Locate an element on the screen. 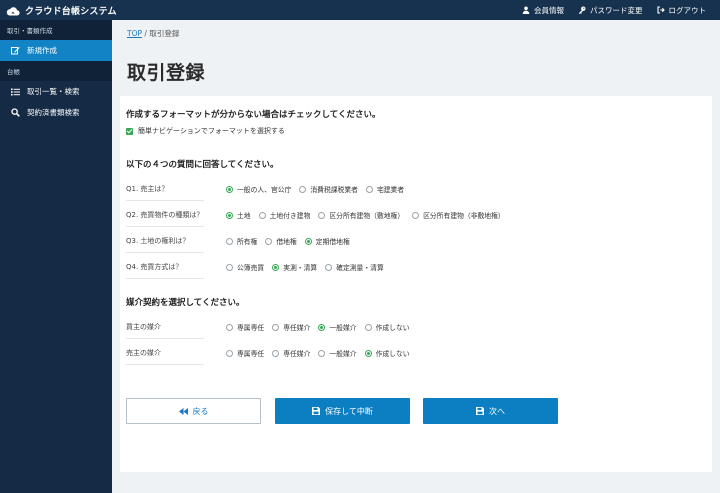 The image size is (720, 493). questions-row: Q1. 売主は？ 一般の人、官公庁 消費税課税業者 宅建業者 is located at coordinates (326, 191).